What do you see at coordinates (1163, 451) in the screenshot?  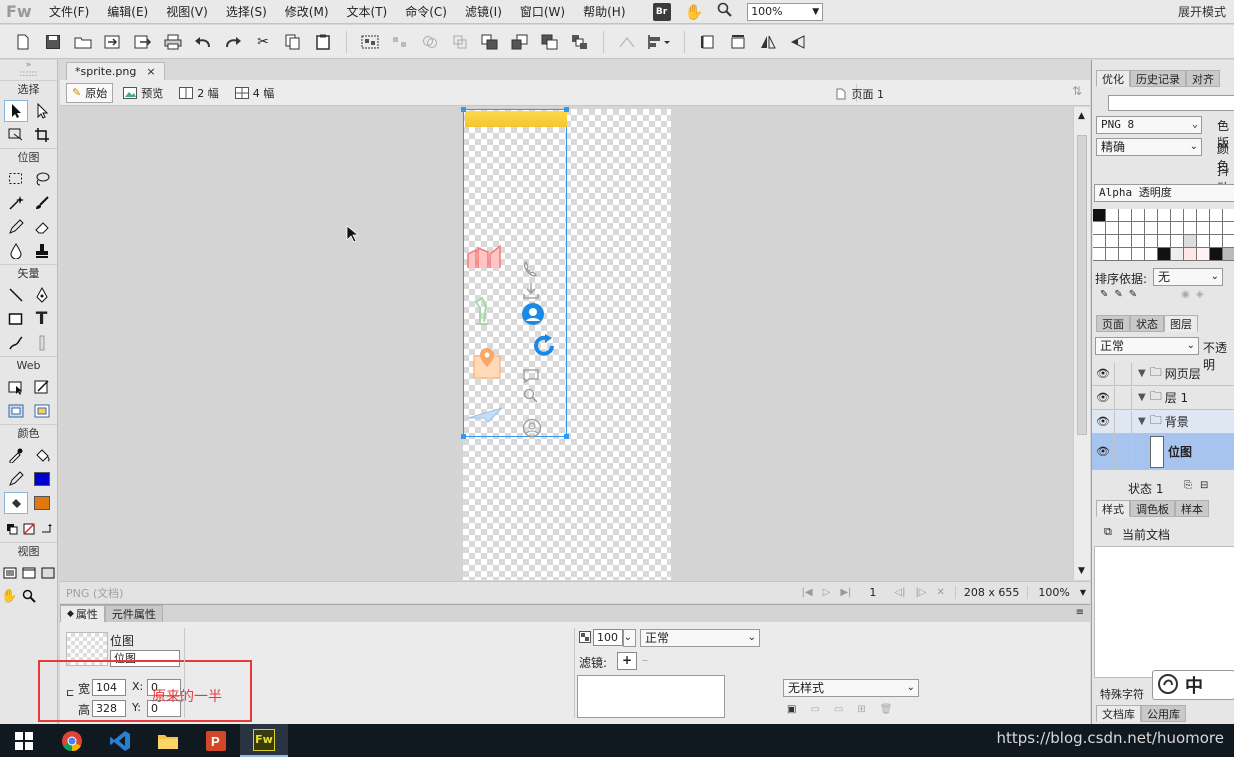 I see `layer-row-selected: 👁 位图` at bounding box center [1163, 451].